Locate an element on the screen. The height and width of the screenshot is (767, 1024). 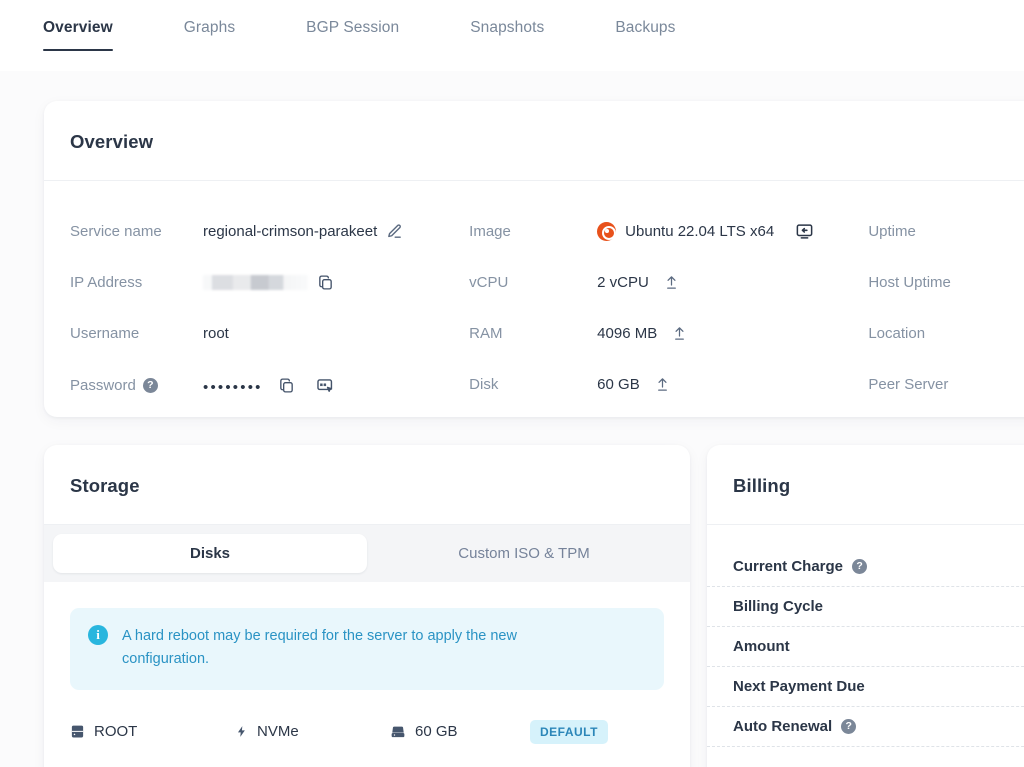
peer-server-label: Peer Server is located at coordinates (908, 384).